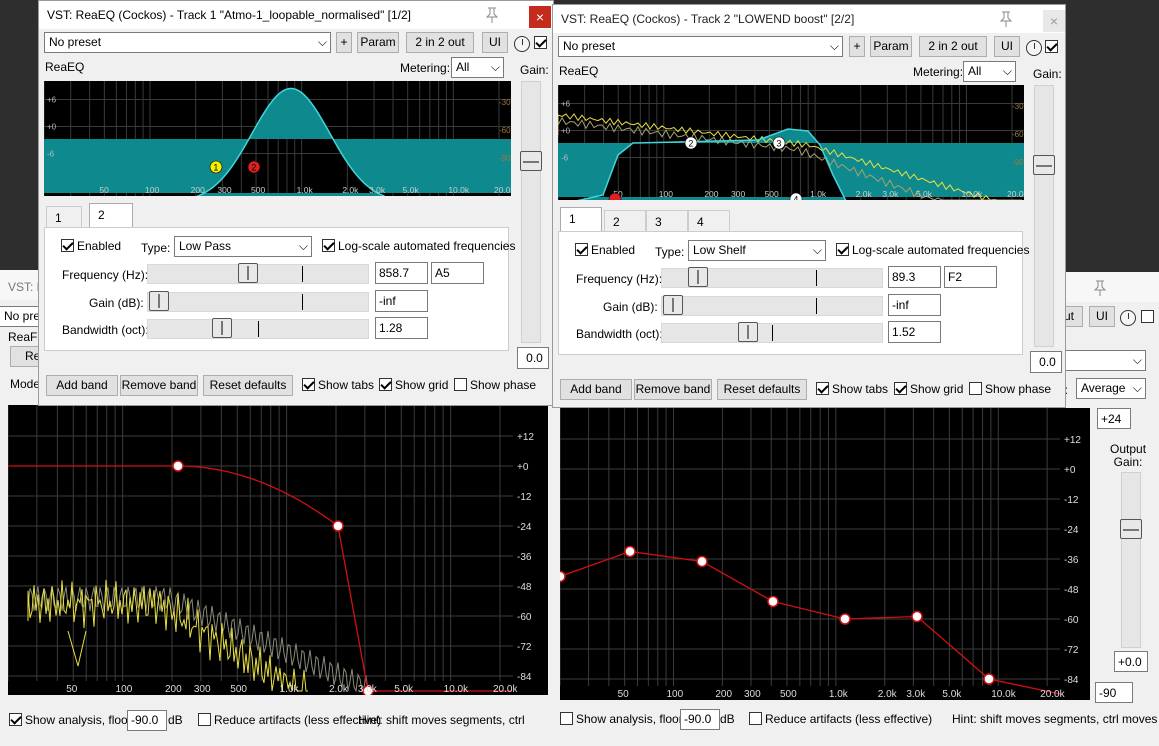 The image size is (1159, 746). What do you see at coordinates (1131, 560) in the screenshot?
I see `output-gain-slider` at bounding box center [1131, 560].